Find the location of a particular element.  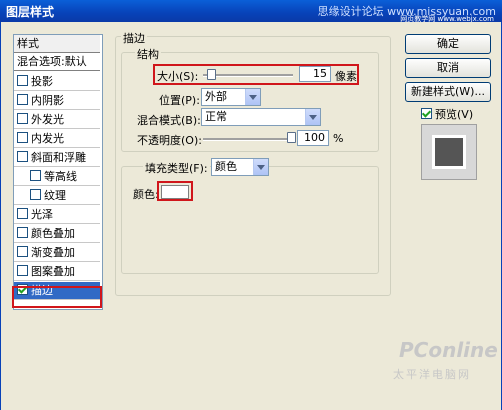

color-label: 颜色: is located at coordinates (146, 194).